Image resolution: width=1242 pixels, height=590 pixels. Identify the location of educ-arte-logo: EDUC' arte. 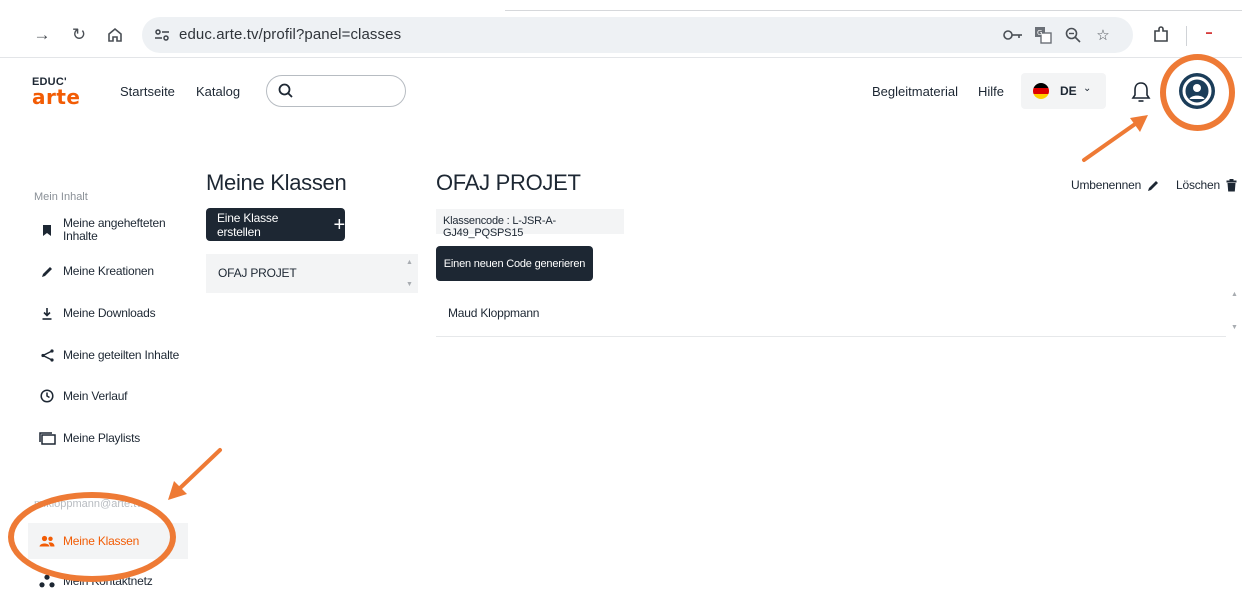
(62, 93).